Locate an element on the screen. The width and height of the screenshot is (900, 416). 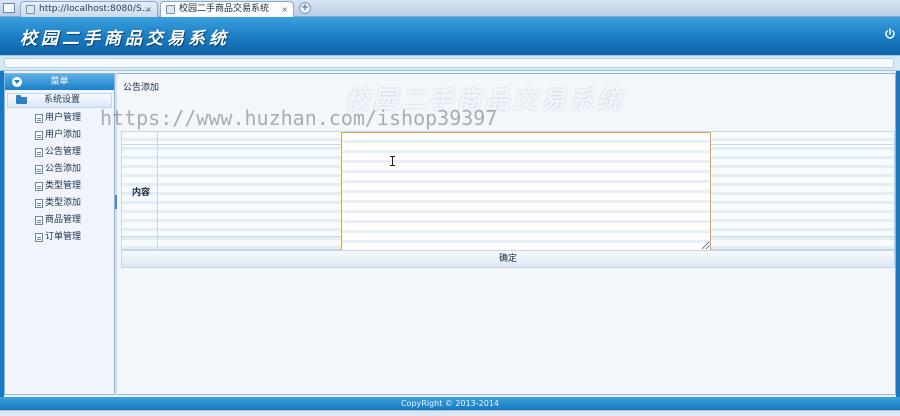
app-header: 校园二手商品交易系统 is located at coordinates (450, 36).